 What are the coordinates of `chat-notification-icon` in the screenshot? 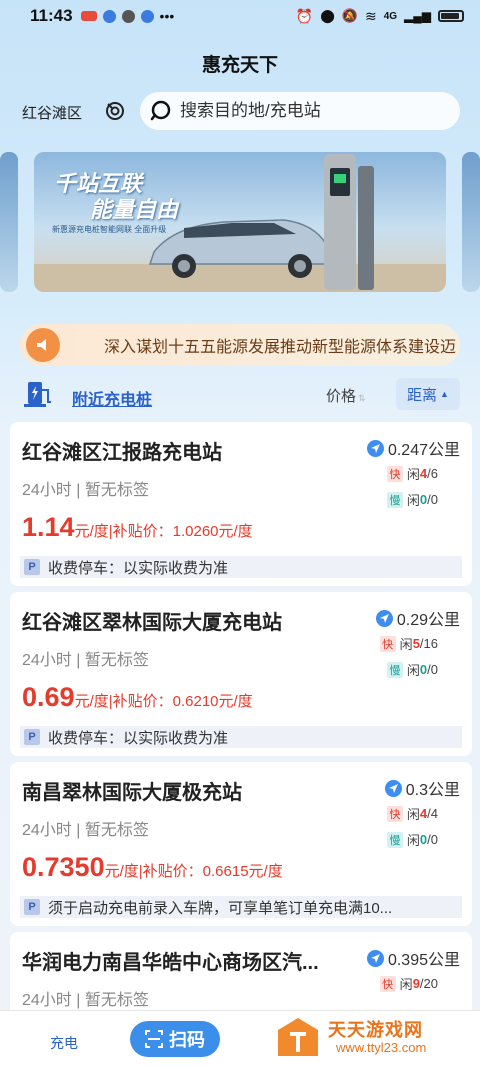 It's located at (128, 16).